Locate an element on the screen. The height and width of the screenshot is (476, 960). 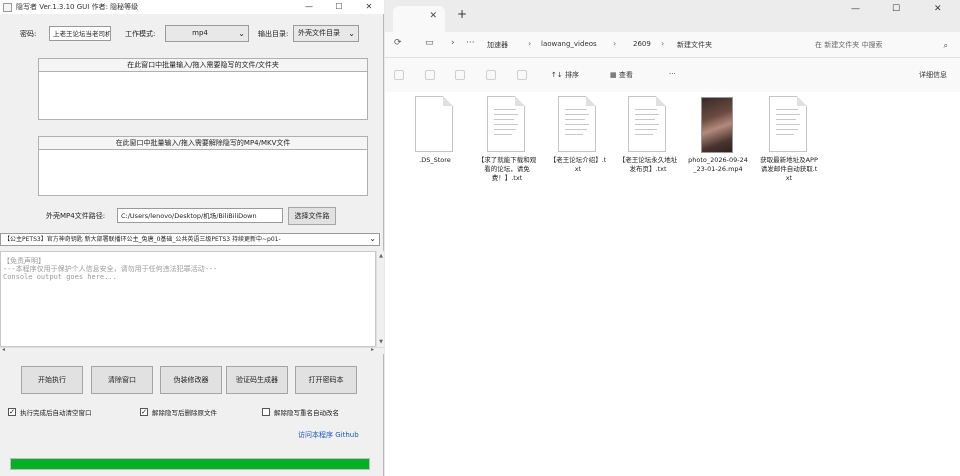
view-button: ▦ 查看 is located at coordinates (621, 75).